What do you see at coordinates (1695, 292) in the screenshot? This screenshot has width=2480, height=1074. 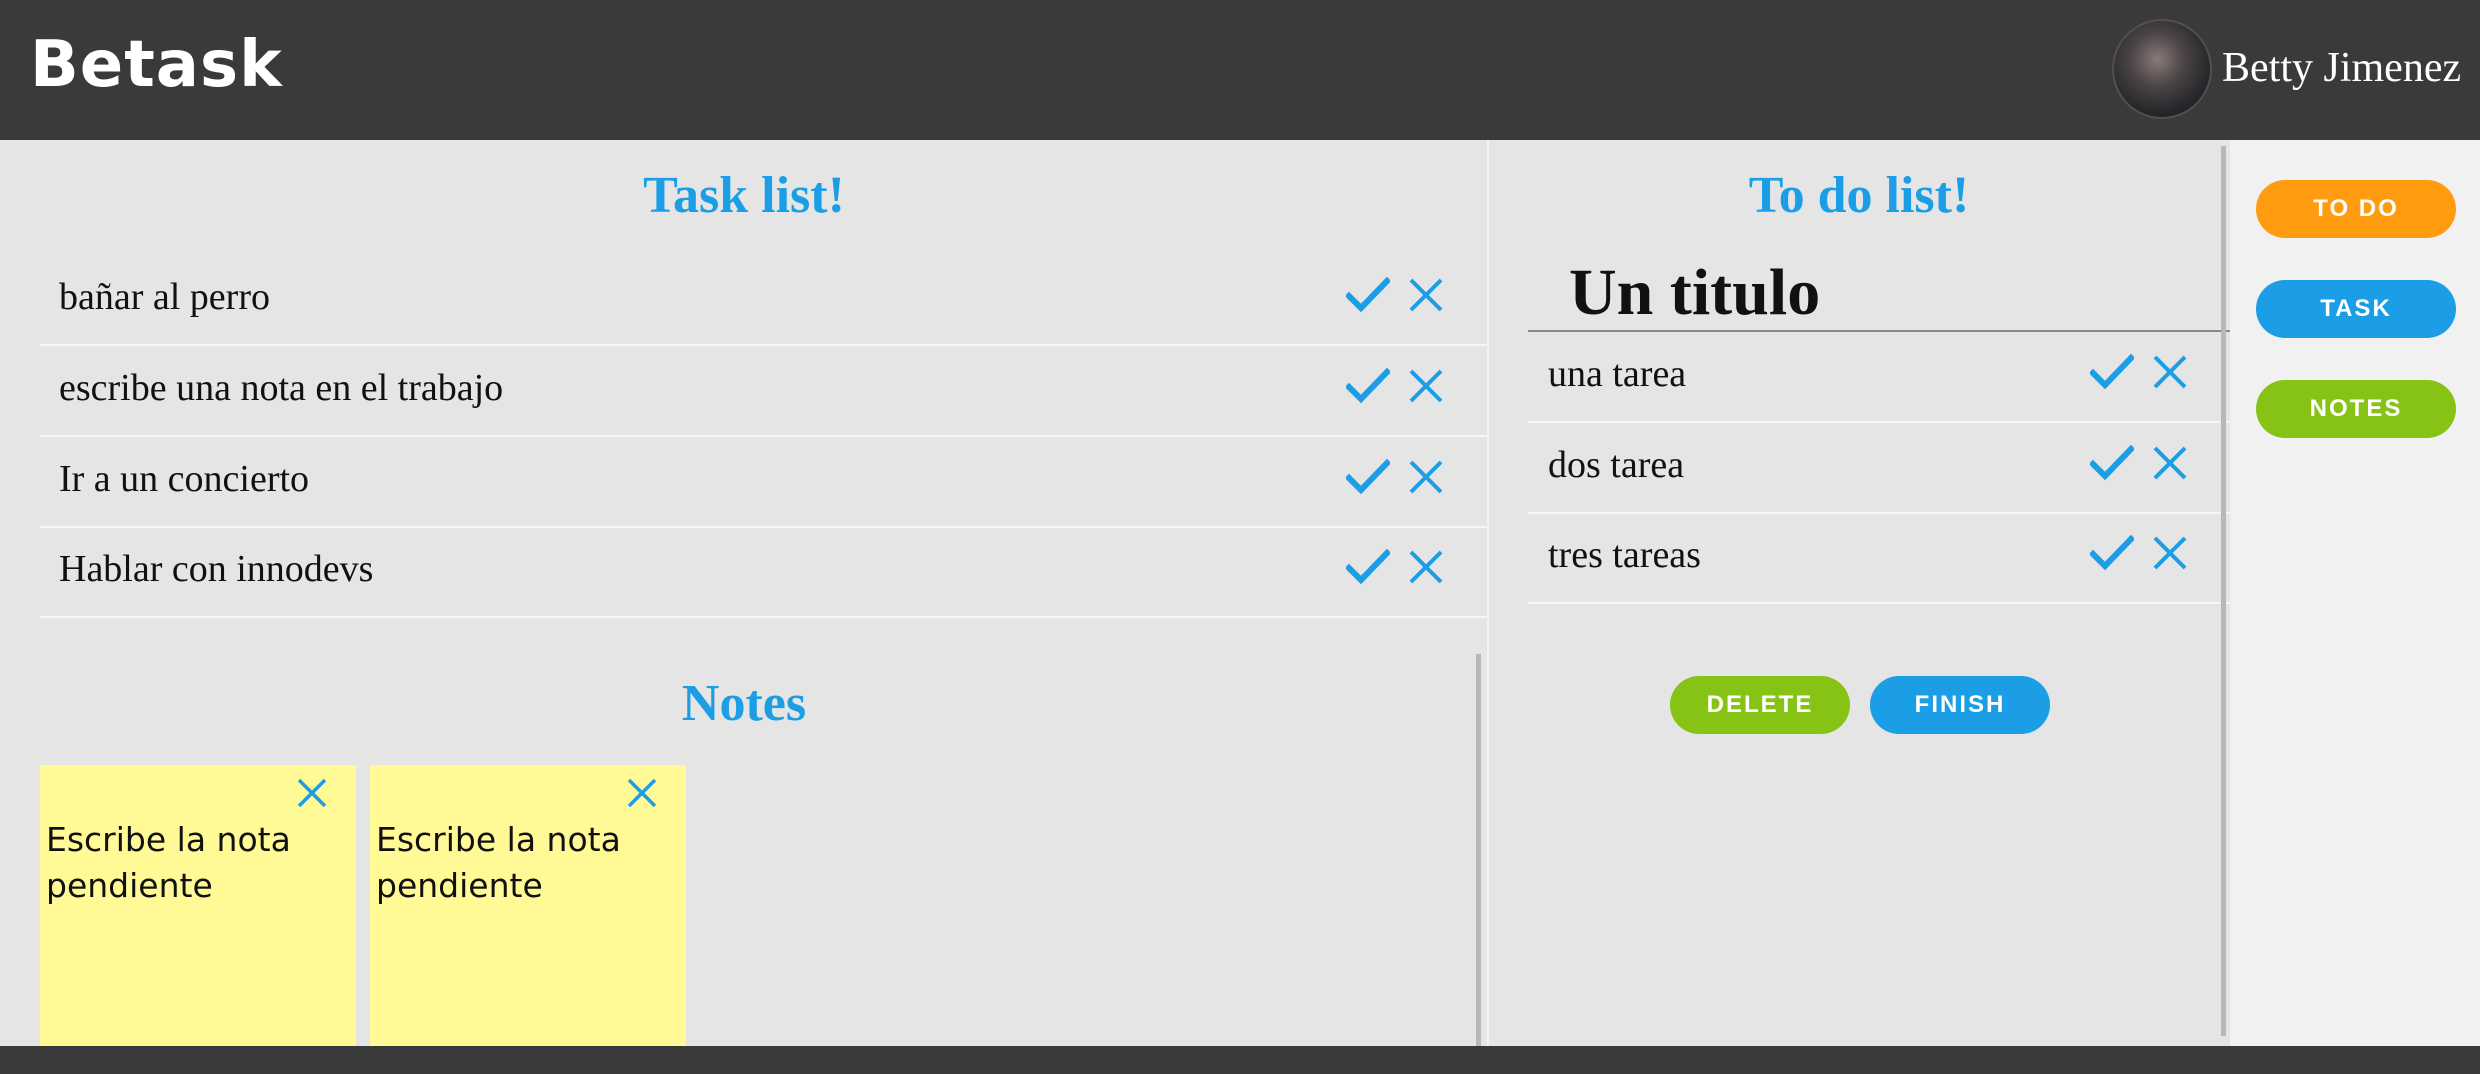 I see `todo-heading: Un titulo` at bounding box center [1695, 292].